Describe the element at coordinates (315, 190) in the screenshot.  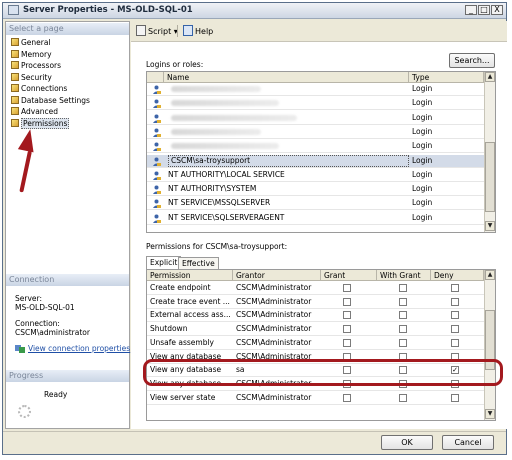
I see `login-row: NT AUTHORITY\SYSTEM Login` at that location.